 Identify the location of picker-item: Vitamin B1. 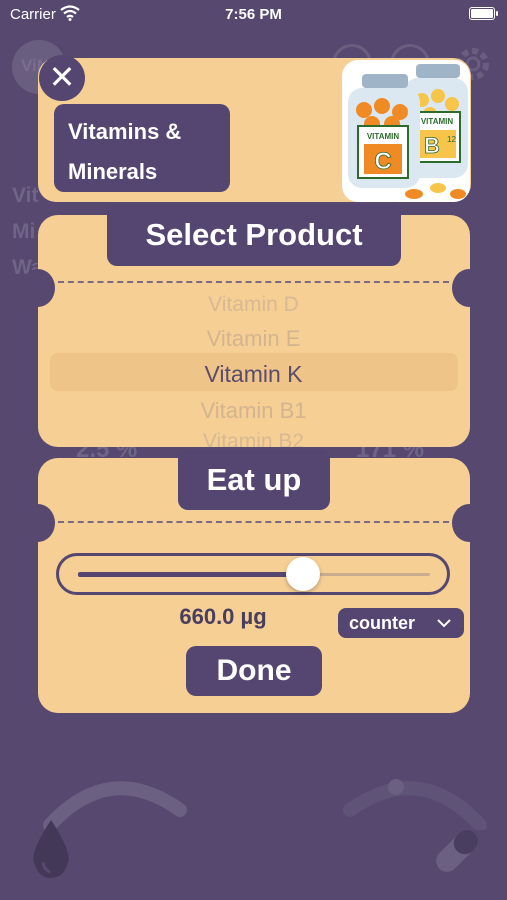
(253, 411).